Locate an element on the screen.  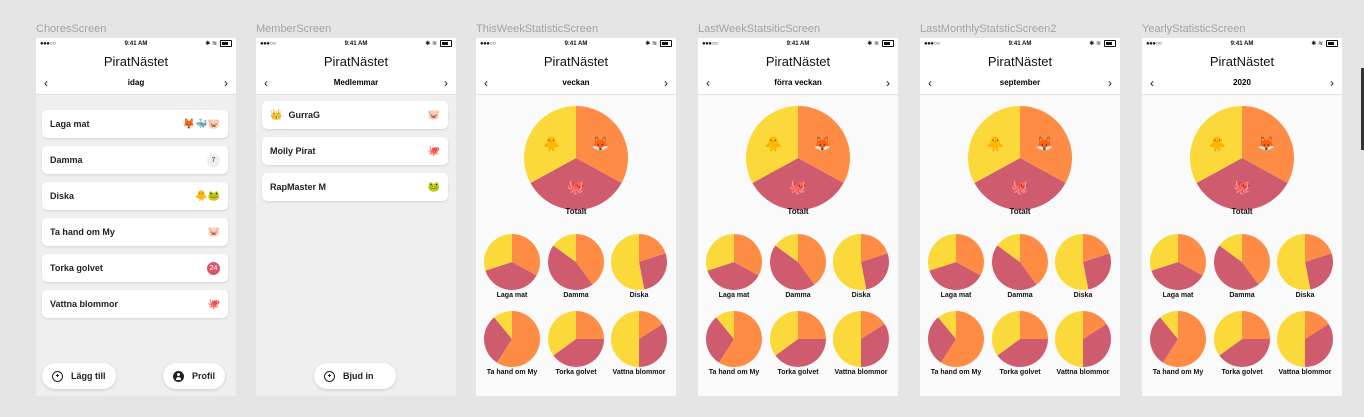
frame-label: ThisWeekStatisticScreen is located at coordinates (537, 29).